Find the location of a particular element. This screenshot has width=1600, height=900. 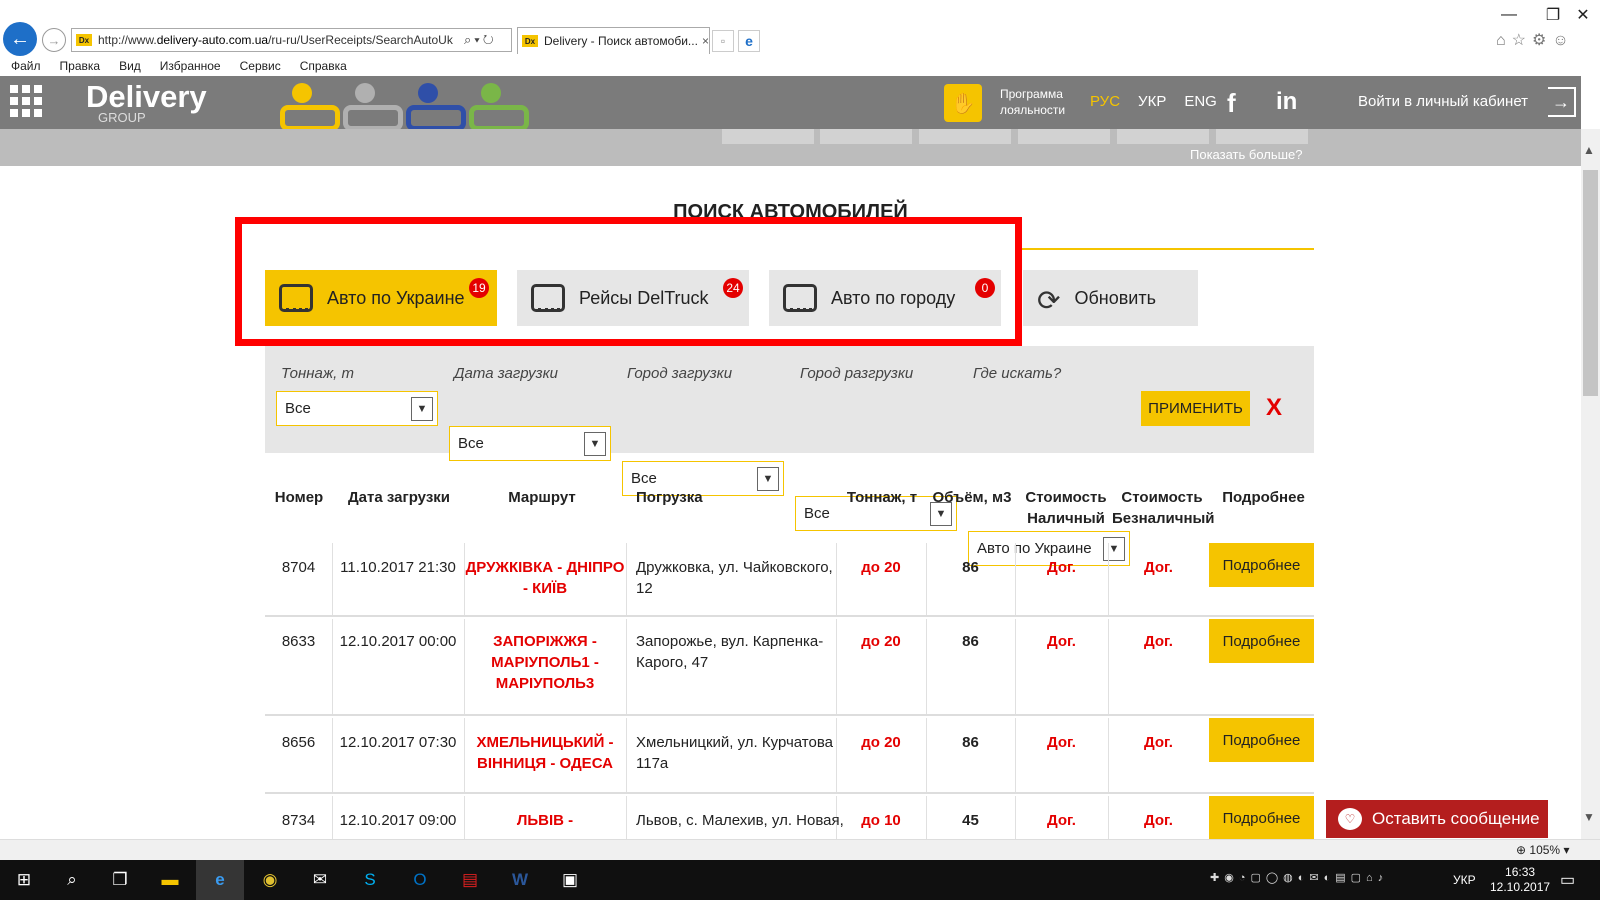

cell-tonnage: до 20 is located at coordinates (881, 641).